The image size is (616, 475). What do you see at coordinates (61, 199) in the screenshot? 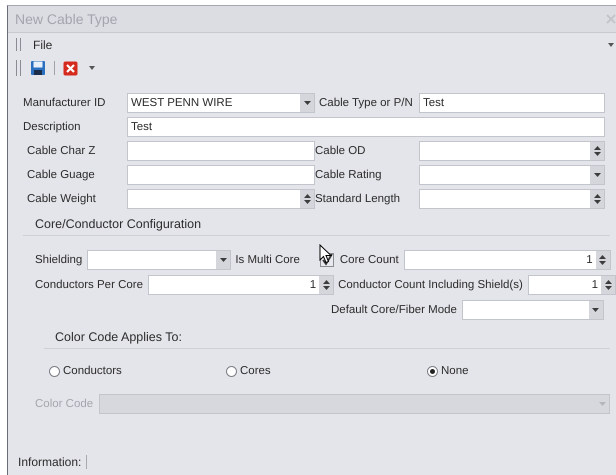
I see `field-label: Cable Weight` at bounding box center [61, 199].